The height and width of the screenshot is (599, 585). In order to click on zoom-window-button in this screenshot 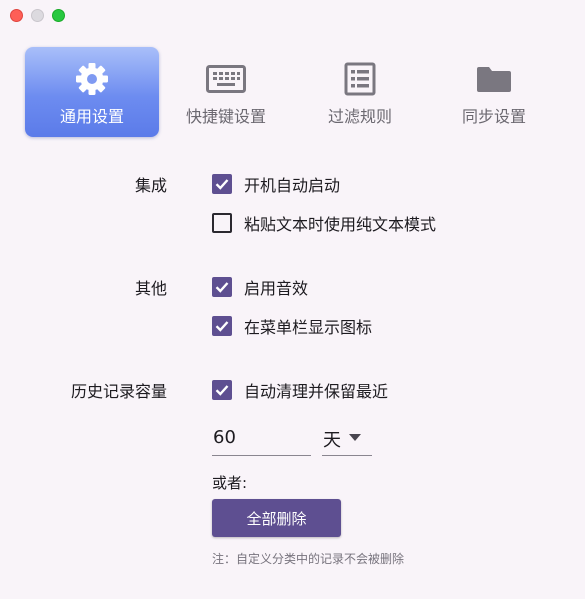, I will do `click(58, 15)`.